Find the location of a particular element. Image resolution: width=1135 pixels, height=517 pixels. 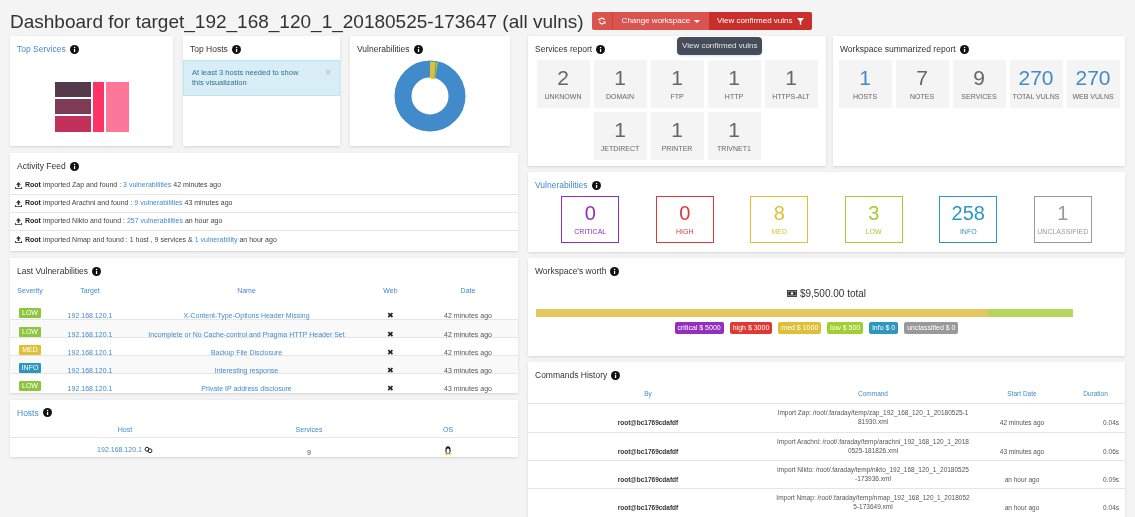

refresh-icon is located at coordinates (601, 21).